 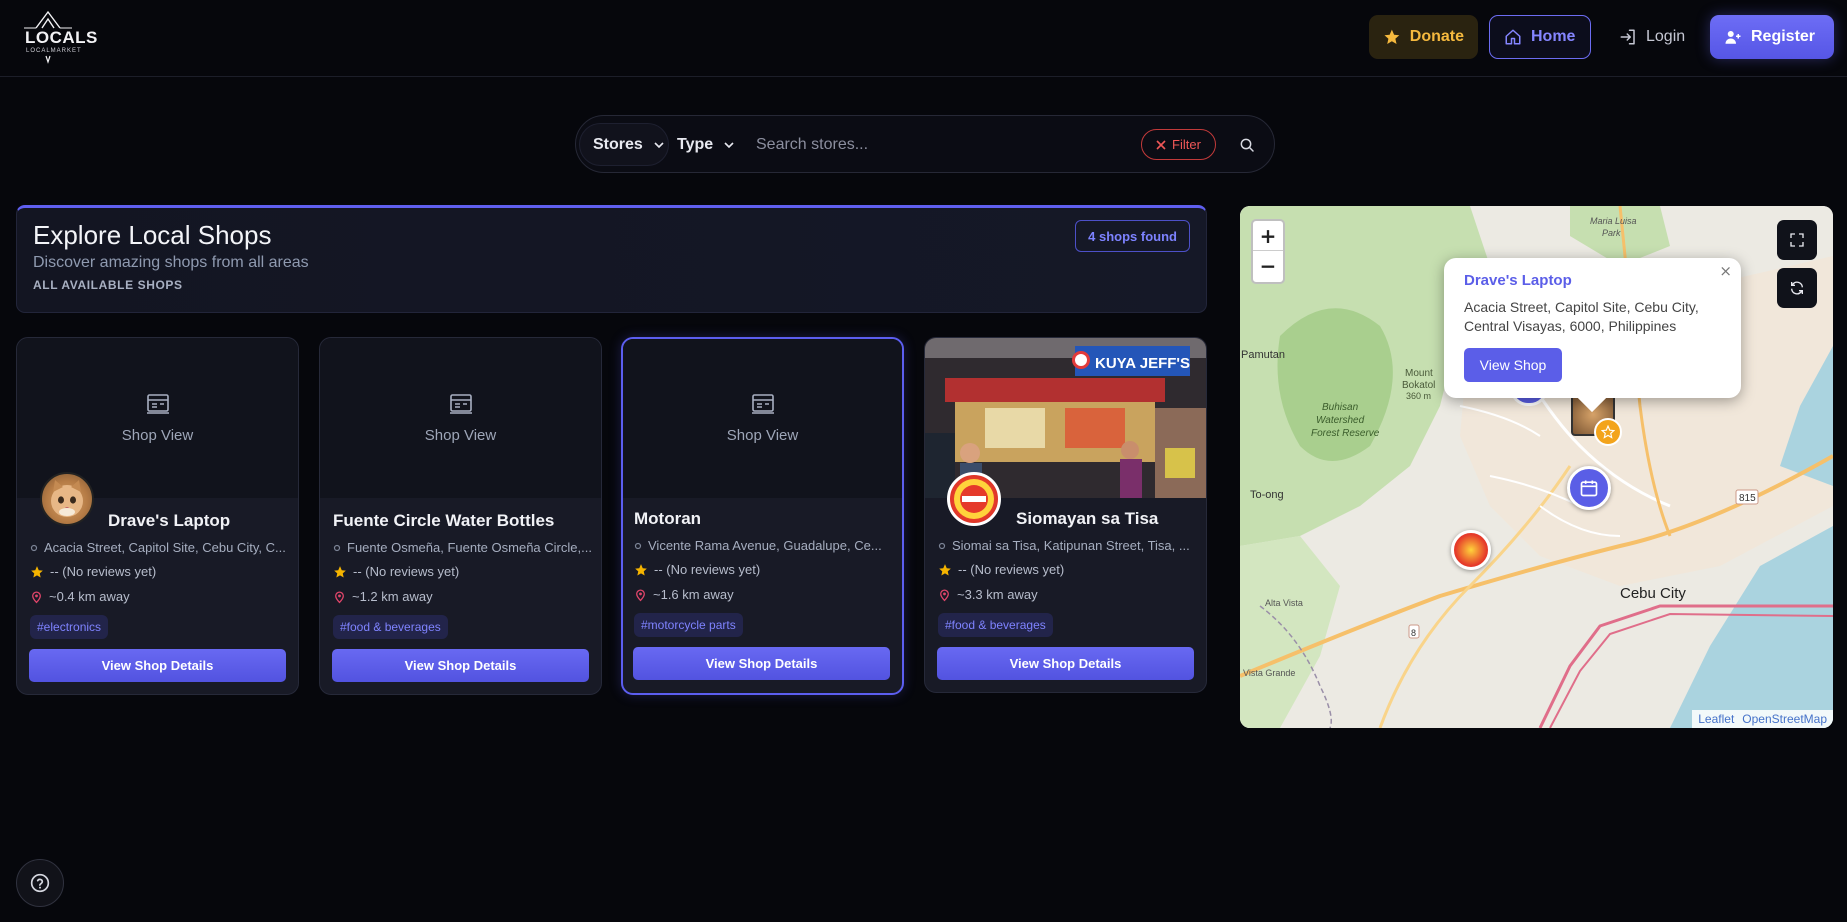 I want to click on shop-logo-avatar, so click(x=974, y=499).